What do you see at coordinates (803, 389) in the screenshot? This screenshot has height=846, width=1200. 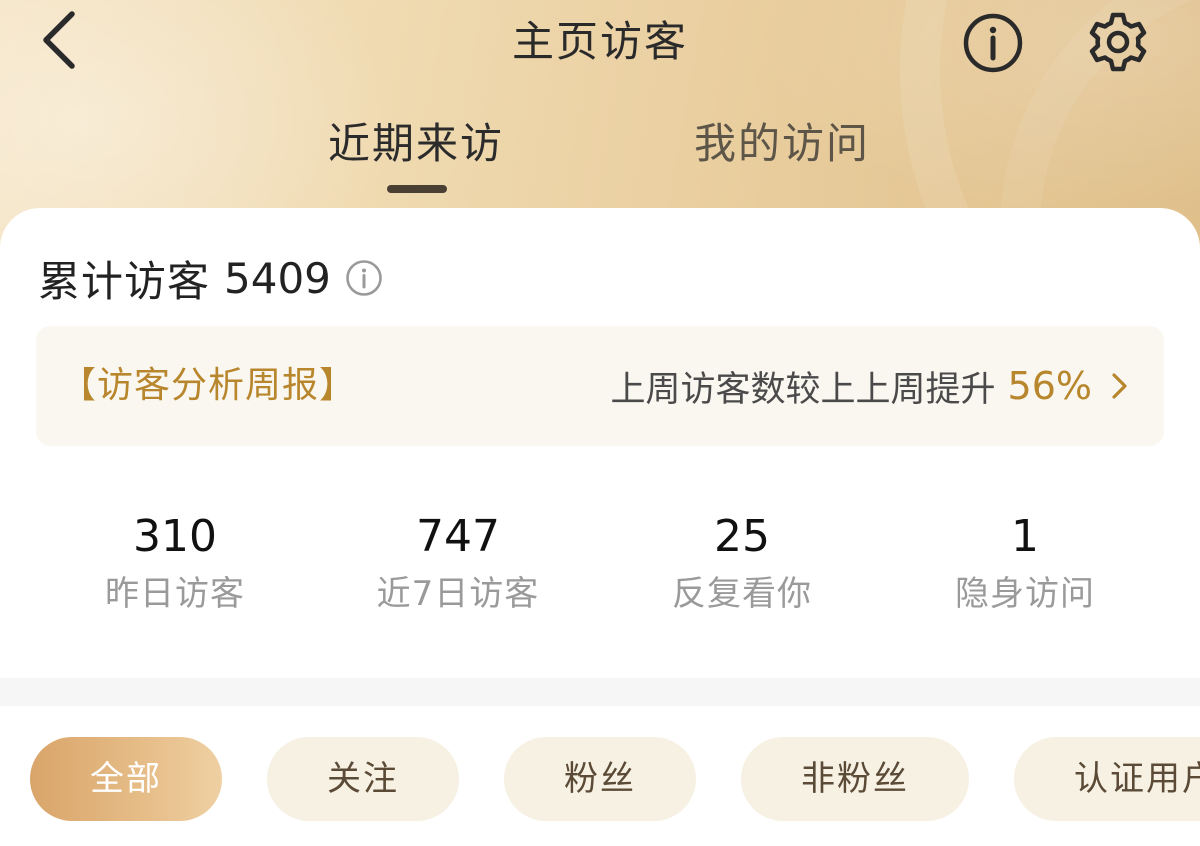 I see `weekly-report-description: 上周访客数较上上周提升` at bounding box center [803, 389].